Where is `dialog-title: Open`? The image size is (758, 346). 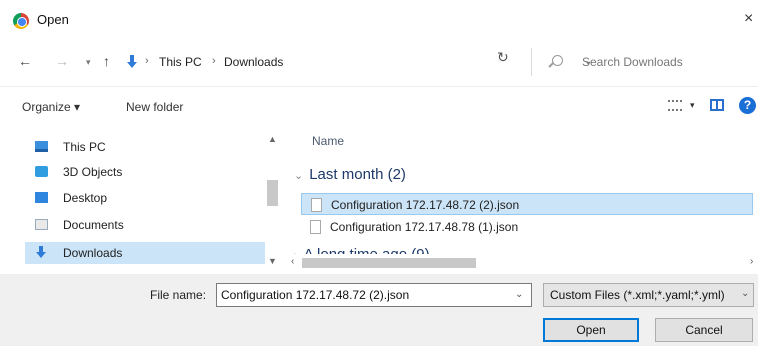 dialog-title: Open is located at coordinates (53, 19).